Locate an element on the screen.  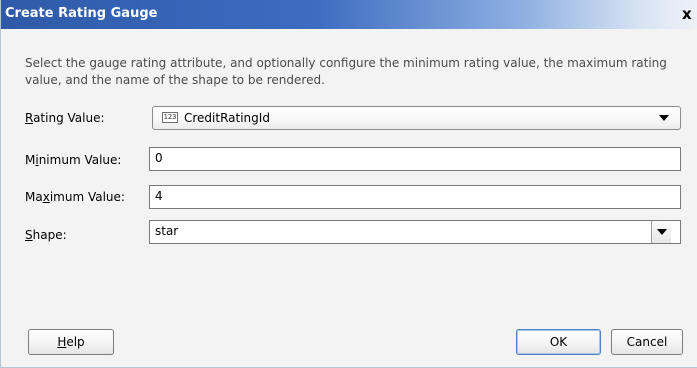
maximum-value-label: Maximum Value: is located at coordinates (75, 197).